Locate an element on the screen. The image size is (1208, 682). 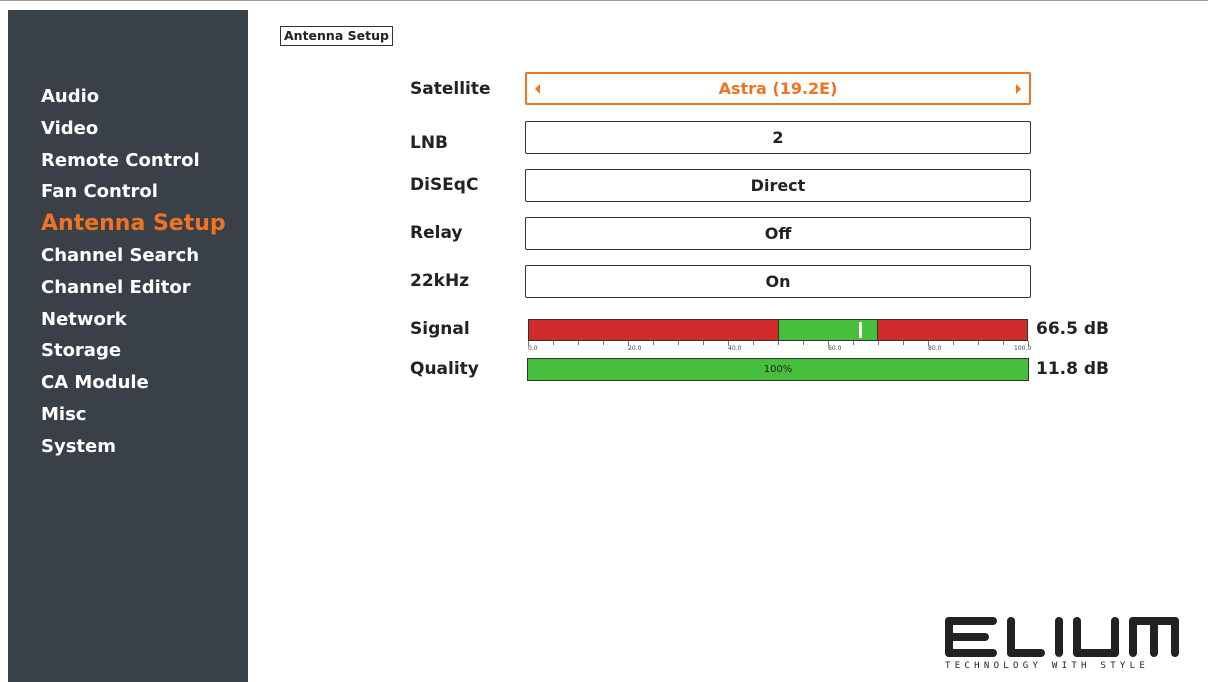
tone-22khz-label: 22kHz is located at coordinates (440, 281).